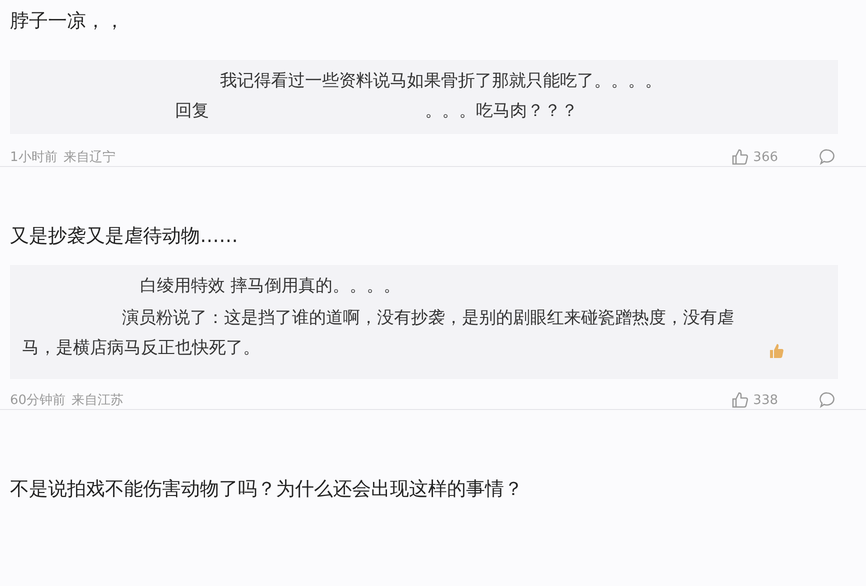 Image resolution: width=866 pixels, height=586 pixels. I want to click on reply-text: 。。。吃马肉？？？, so click(501, 111).